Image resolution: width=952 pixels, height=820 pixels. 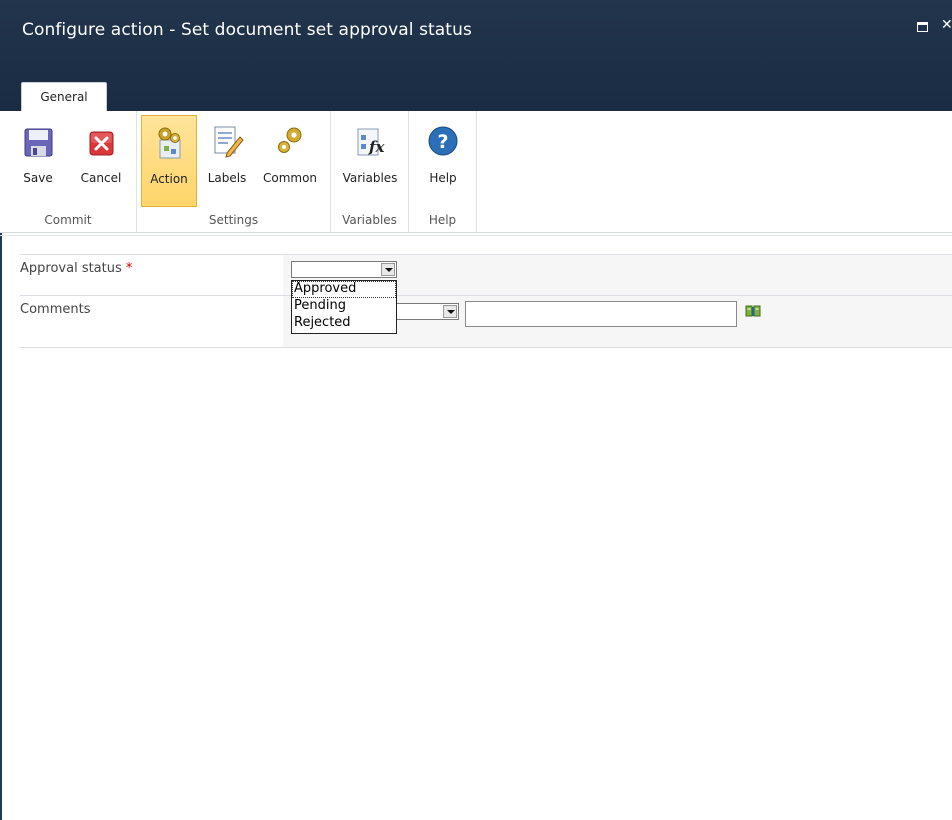 I want to click on action-button: Action, so click(x=169, y=161).